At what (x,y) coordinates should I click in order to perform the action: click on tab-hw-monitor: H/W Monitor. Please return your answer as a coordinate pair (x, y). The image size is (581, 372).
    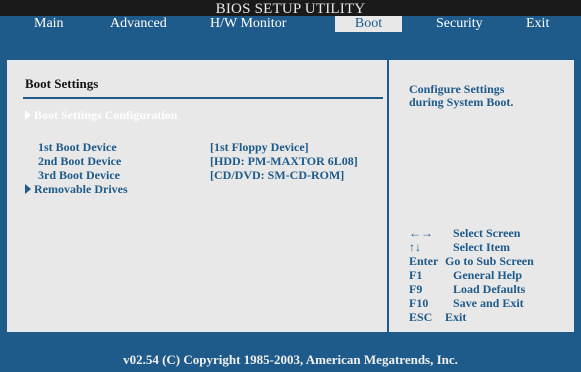
    Looking at the image, I should click on (248, 24).